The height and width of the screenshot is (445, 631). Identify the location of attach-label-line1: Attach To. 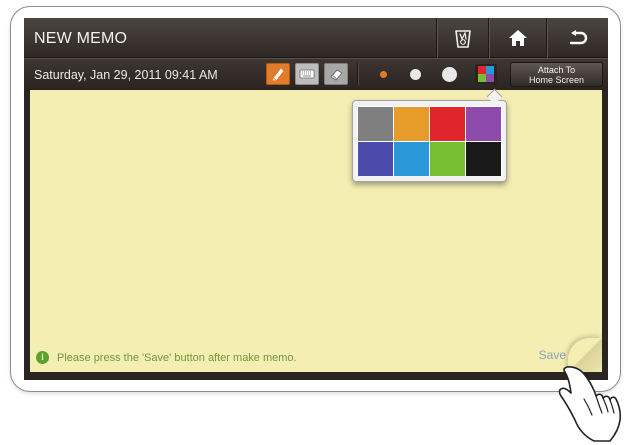
(556, 70).